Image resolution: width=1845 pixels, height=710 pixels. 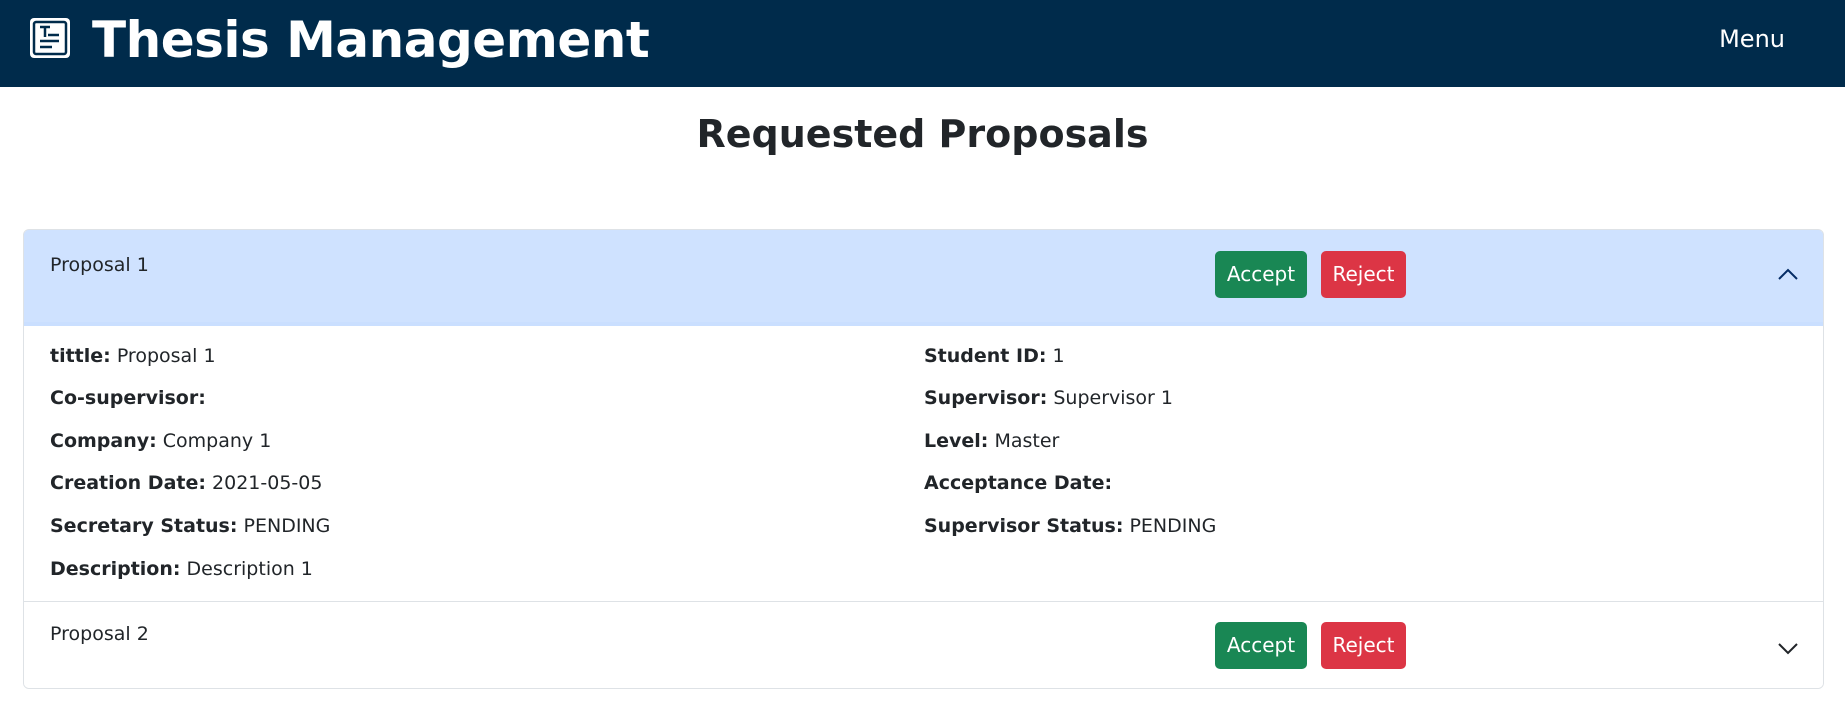 What do you see at coordinates (1788, 648) in the screenshot?
I see `chevron-down-icon` at bounding box center [1788, 648].